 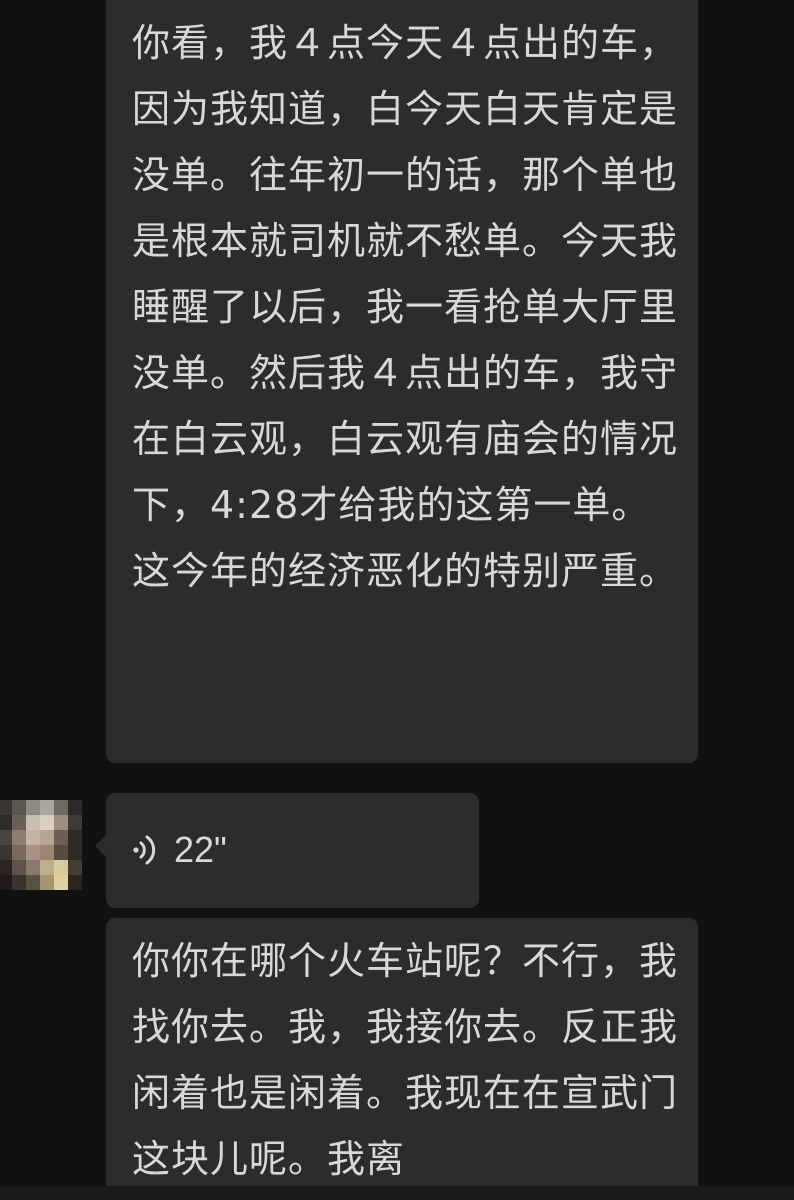 I want to click on voice-wave-icon, so click(x=144, y=850).